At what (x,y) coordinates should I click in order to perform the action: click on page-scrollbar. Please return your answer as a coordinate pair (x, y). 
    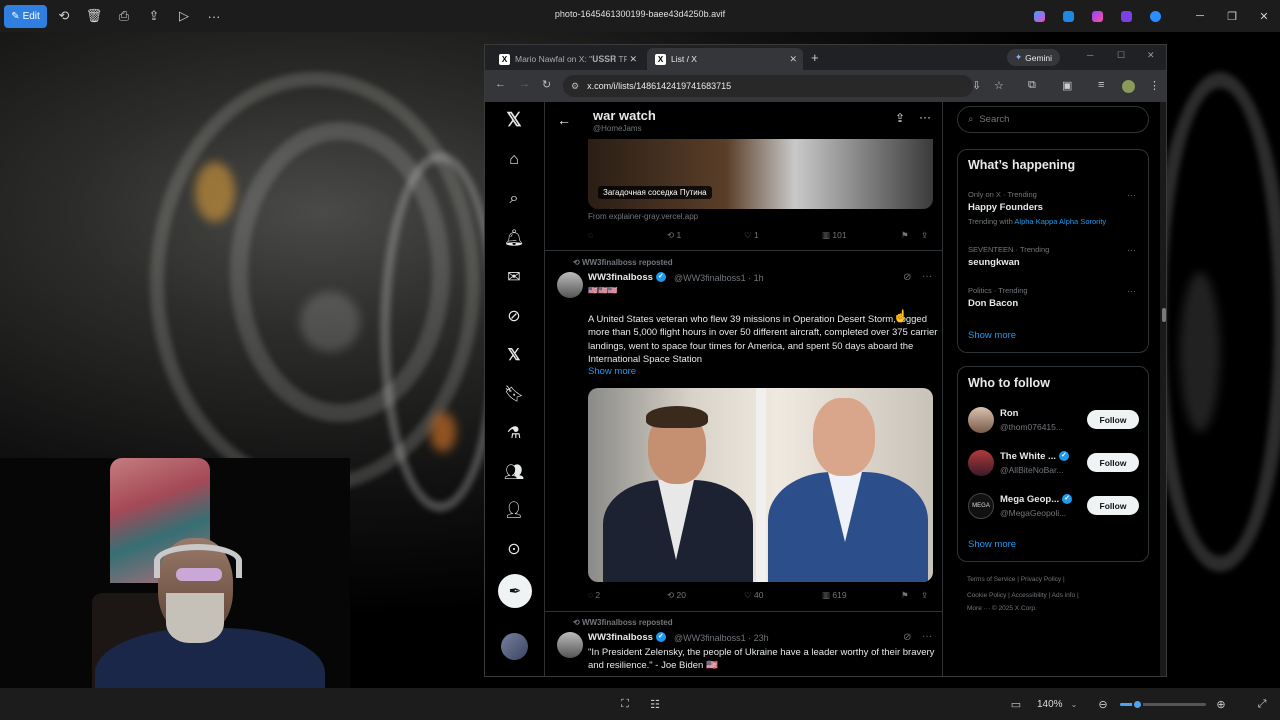
    Looking at the image, I should click on (1163, 389).